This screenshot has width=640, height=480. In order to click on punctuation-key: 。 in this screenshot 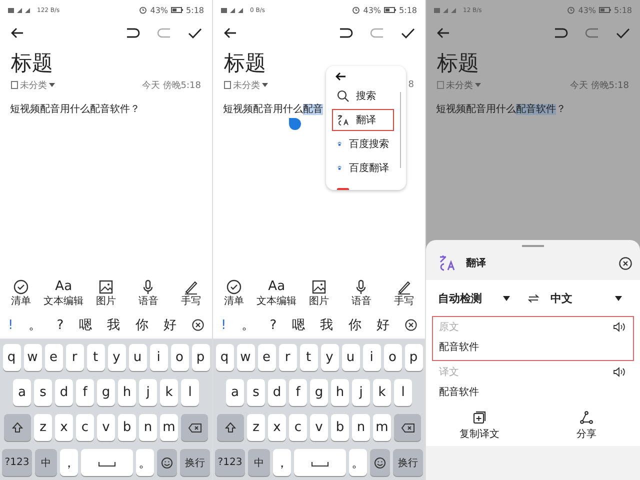, I will do `click(358, 462)`.